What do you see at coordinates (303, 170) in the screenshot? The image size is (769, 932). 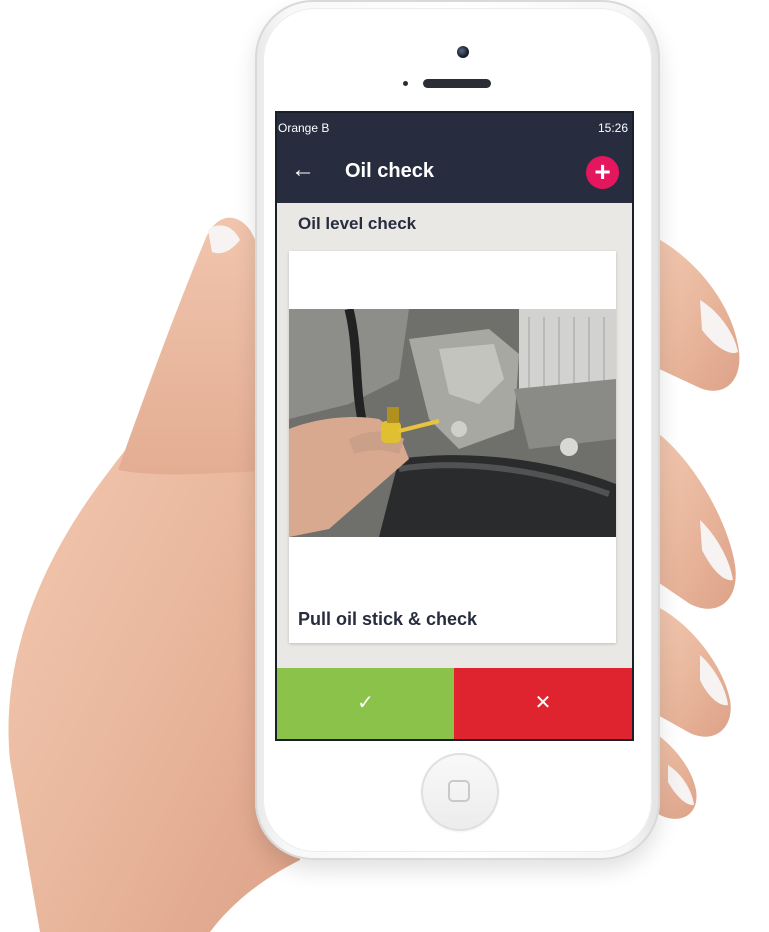 I see `arrow-left-icon: ←` at bounding box center [303, 170].